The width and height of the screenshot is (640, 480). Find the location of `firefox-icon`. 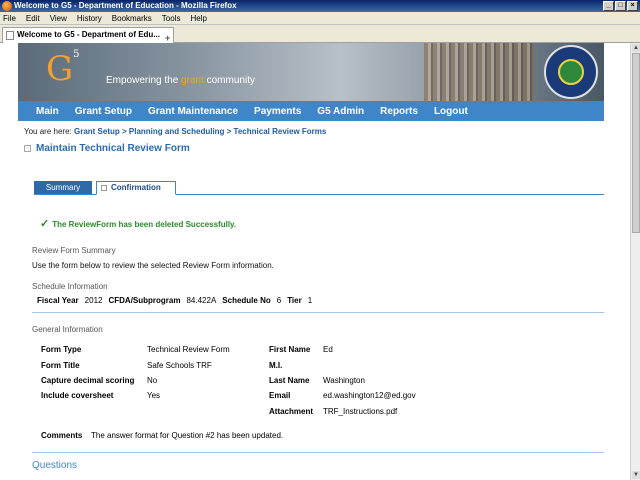

firefox-icon is located at coordinates (7, 6).